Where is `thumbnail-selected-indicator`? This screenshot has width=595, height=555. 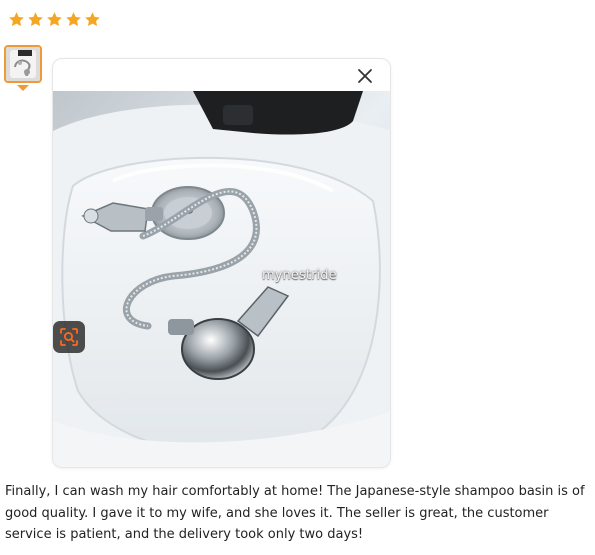 thumbnail-selected-indicator is located at coordinates (23, 88).